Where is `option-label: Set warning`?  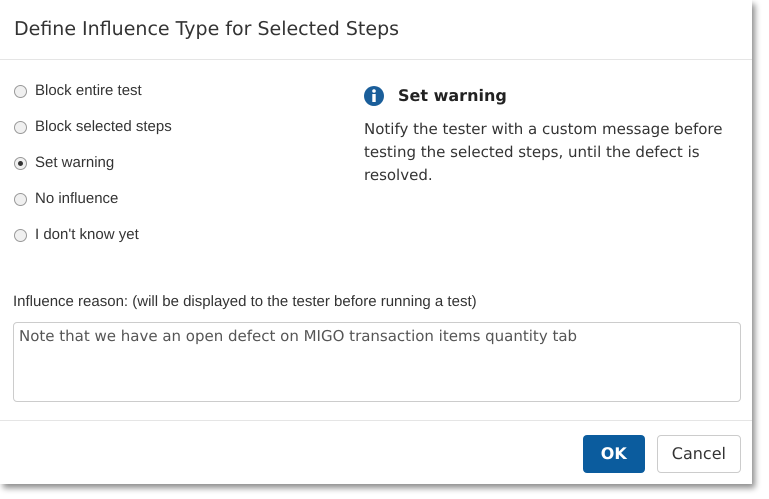
option-label: Set warning is located at coordinates (74, 162).